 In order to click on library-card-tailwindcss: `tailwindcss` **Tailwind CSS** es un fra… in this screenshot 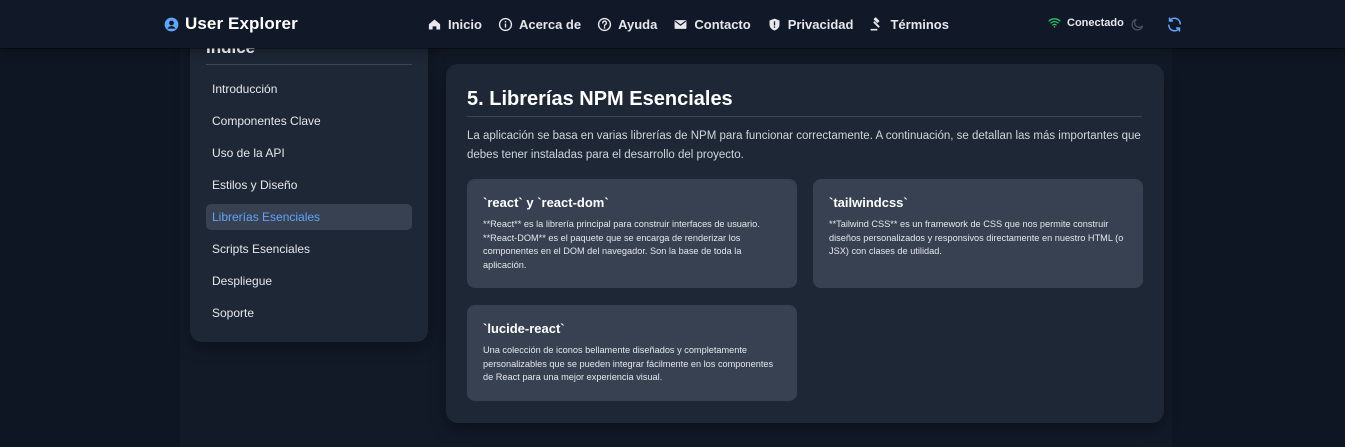, I will do `click(978, 233)`.